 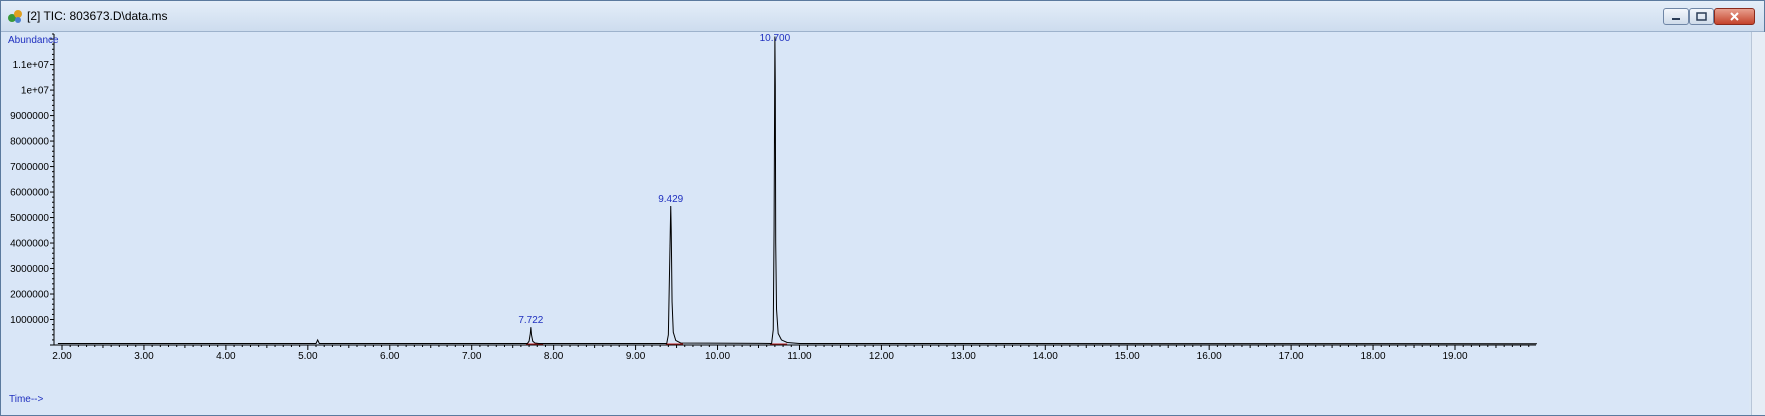 I want to click on chromatogram-app-icon, so click(x=15, y=16).